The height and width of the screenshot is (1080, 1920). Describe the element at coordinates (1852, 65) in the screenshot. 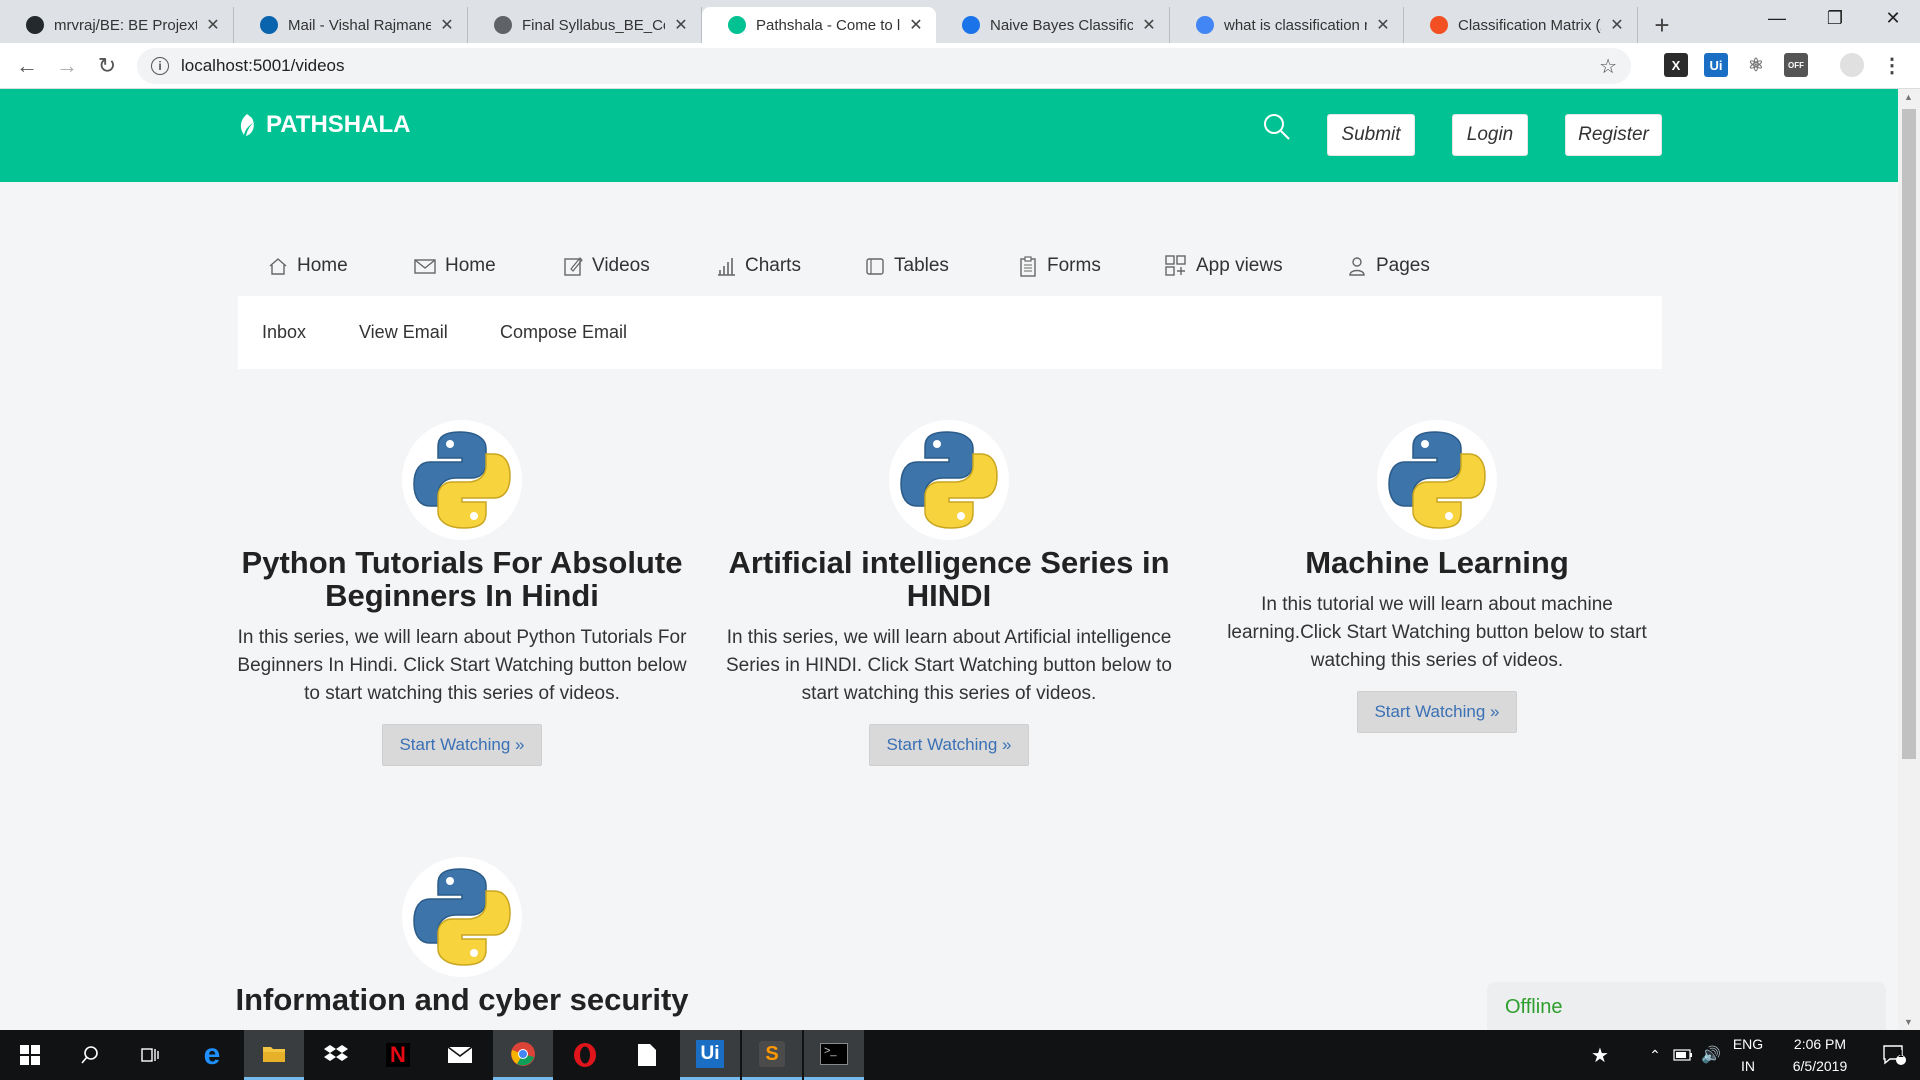

I see `profile-avatar-icon` at that location.